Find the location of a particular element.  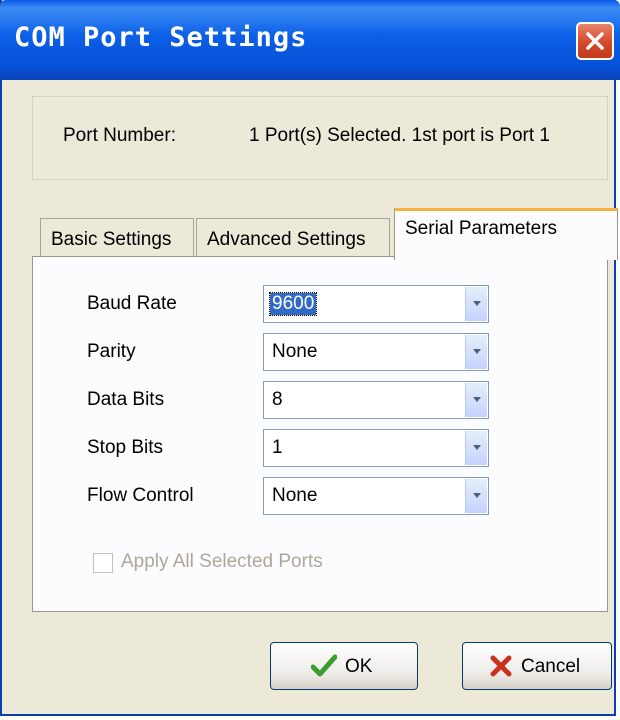

data-bits-dropdown-button is located at coordinates (476, 400).